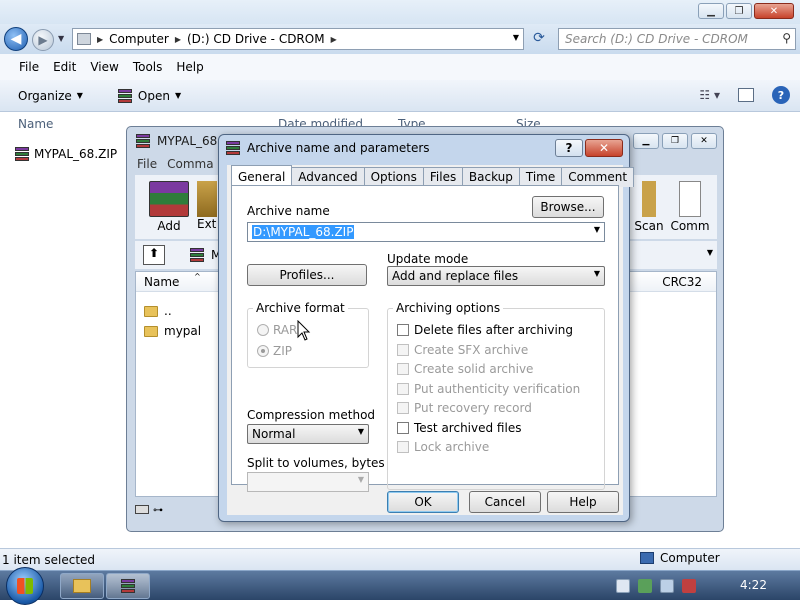 This screenshot has width=800, height=605. I want to click on drive-icon, so click(84, 39).